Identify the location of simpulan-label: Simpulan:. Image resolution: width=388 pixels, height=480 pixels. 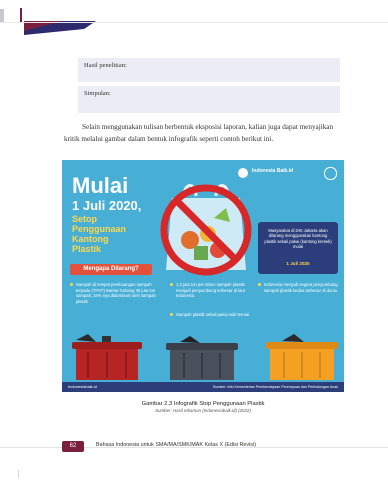
(97, 93).